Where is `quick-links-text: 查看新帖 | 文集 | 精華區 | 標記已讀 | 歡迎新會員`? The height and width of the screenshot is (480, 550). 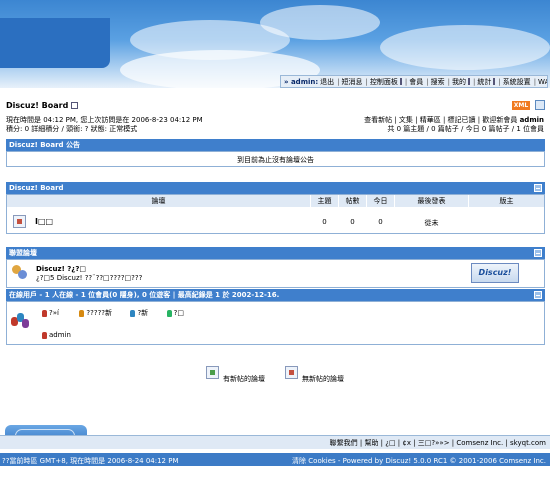 quick-links-text: 查看新帖 | 文集 | 精華區 | 標記已讀 | 歡迎新會員 is located at coordinates (440, 120).